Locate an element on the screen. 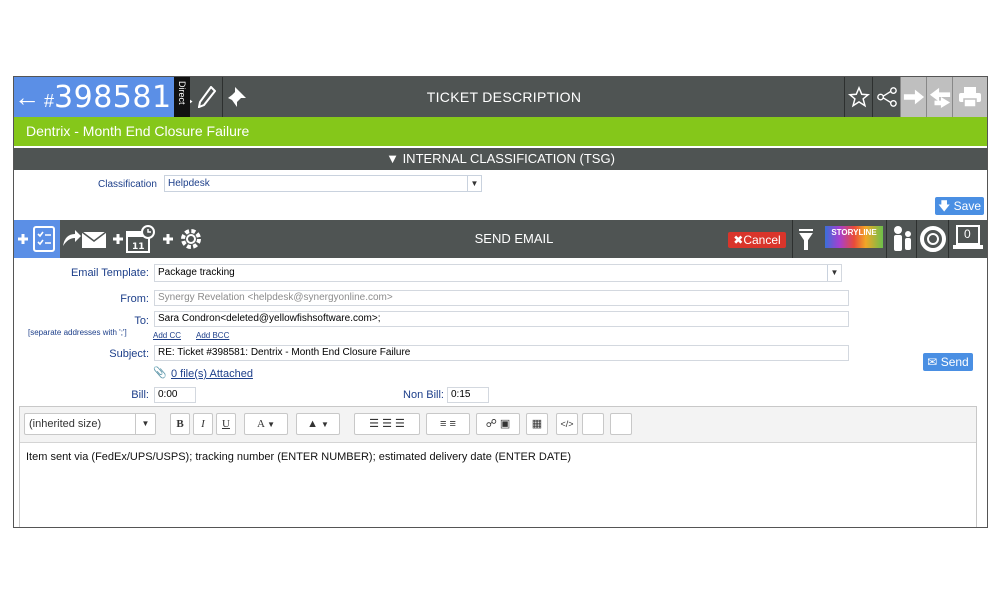 The height and width of the screenshot is (601, 1001). envelope-icon: ✉ is located at coordinates (932, 362).